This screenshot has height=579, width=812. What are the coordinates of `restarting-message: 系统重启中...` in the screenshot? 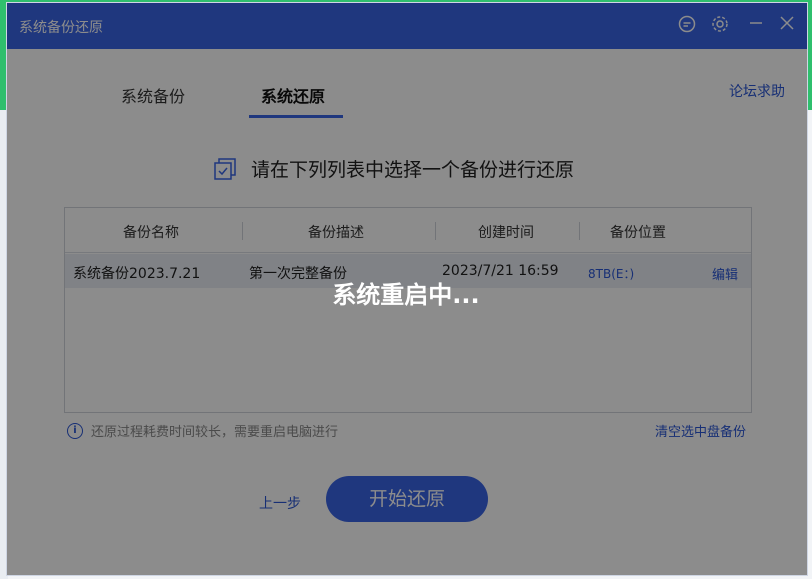 It's located at (406, 295).